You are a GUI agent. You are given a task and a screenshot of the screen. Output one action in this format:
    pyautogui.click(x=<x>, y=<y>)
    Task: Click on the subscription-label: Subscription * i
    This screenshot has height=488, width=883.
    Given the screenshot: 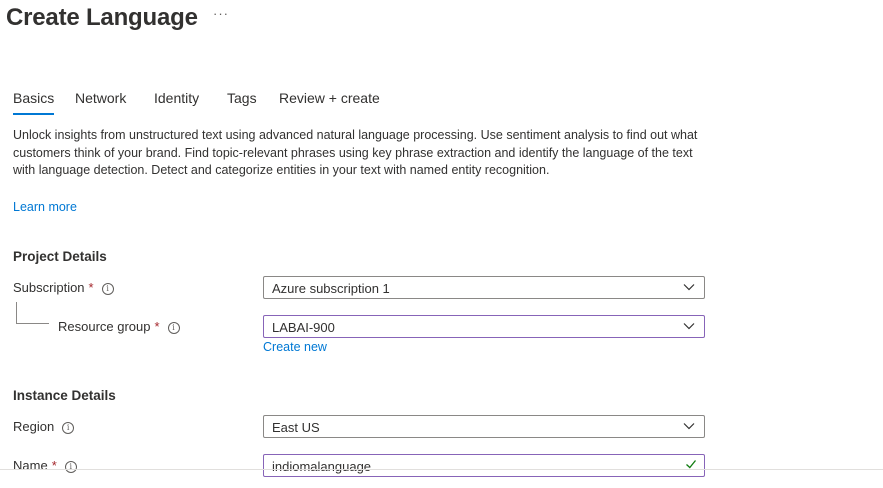 What is the action you would take?
    pyautogui.click(x=63, y=287)
    